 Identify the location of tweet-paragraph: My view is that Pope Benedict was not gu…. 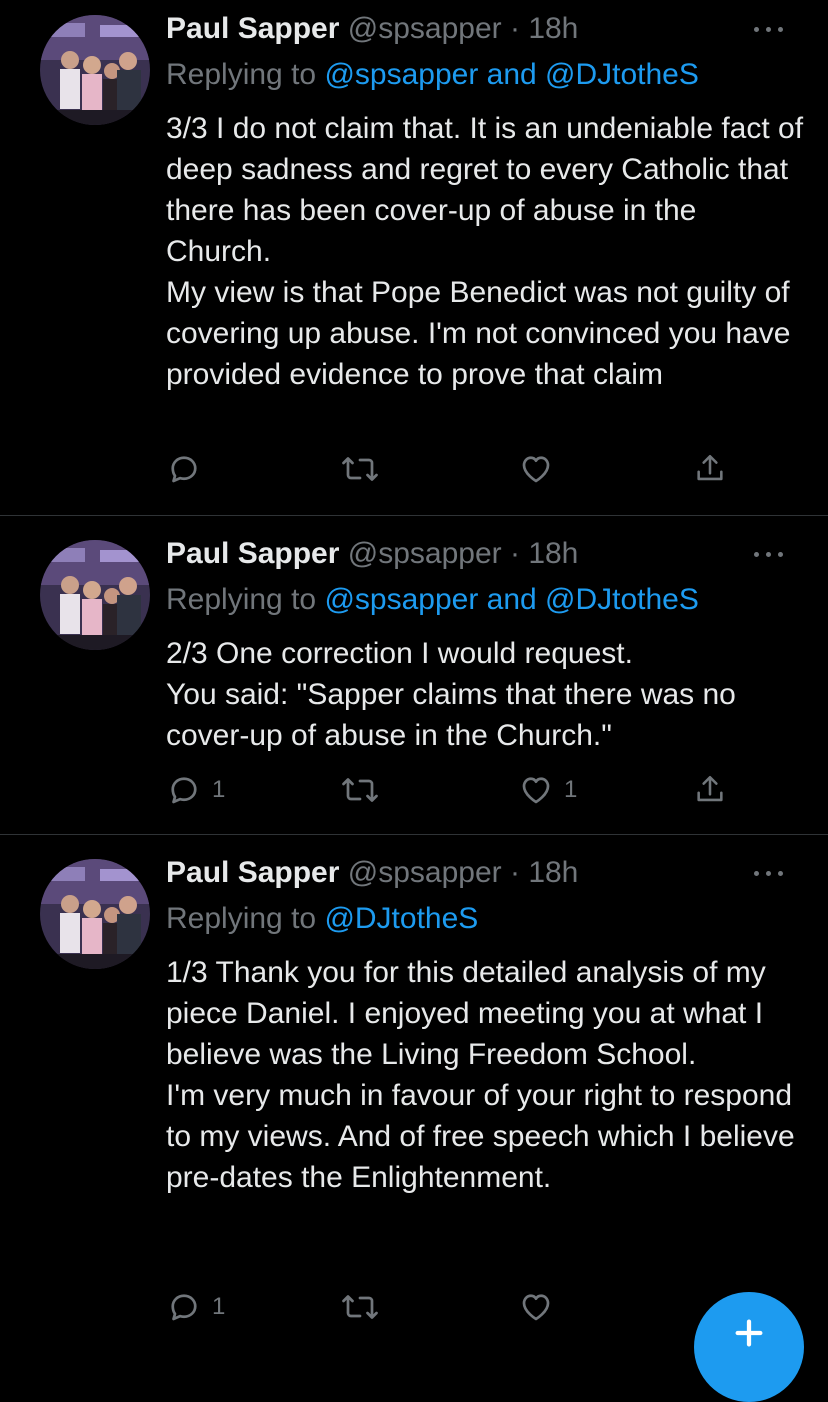
(478, 333).